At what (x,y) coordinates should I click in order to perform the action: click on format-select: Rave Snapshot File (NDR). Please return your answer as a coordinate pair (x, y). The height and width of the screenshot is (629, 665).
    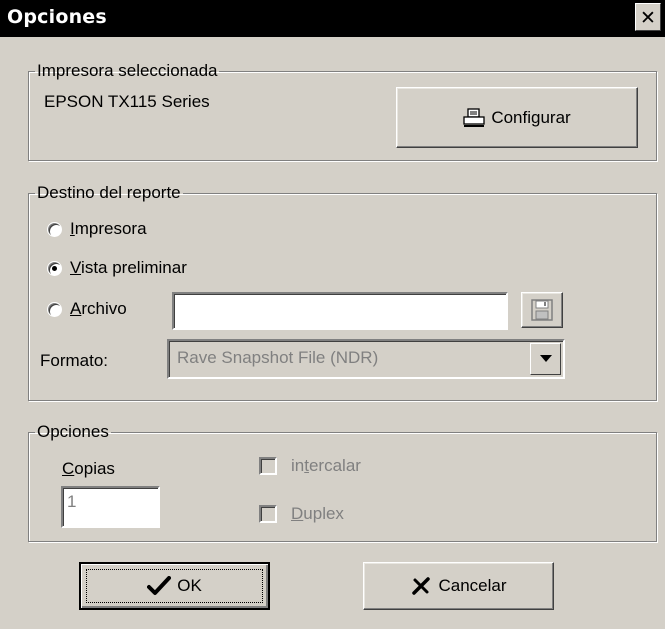
    Looking at the image, I should click on (366, 359).